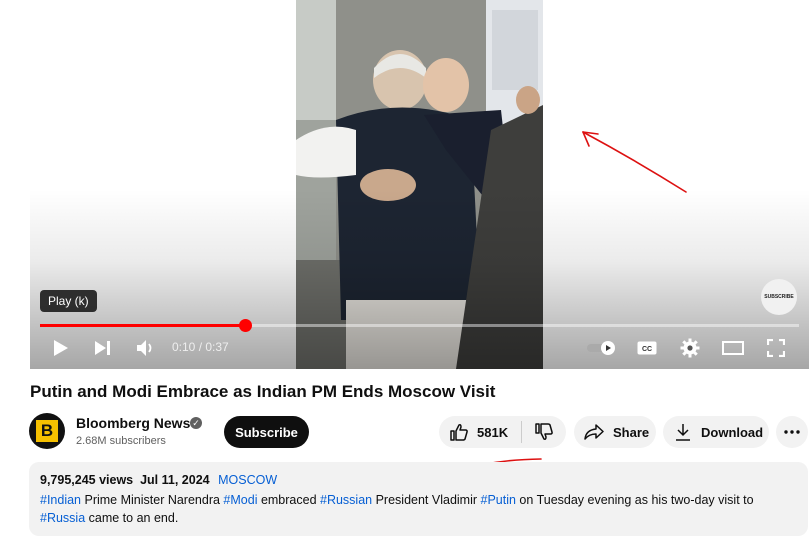 The image size is (811, 536). What do you see at coordinates (175, 480) in the screenshot?
I see `upload-date: Jul 11, 2024` at bounding box center [175, 480].